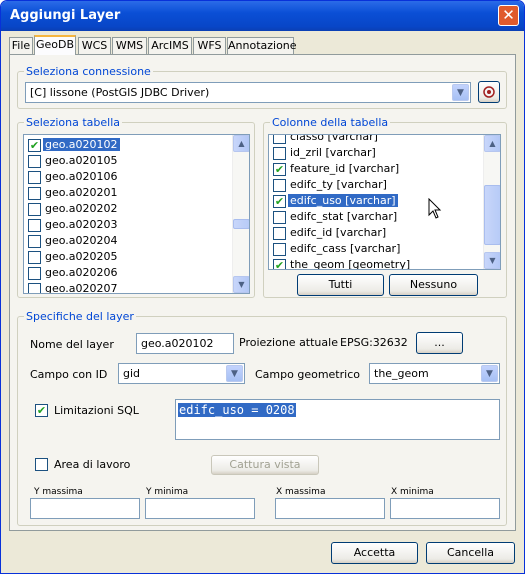 The height and width of the screenshot is (574, 525). What do you see at coordinates (137, 273) in the screenshot?
I see `list-item: geo.a020206` at bounding box center [137, 273].